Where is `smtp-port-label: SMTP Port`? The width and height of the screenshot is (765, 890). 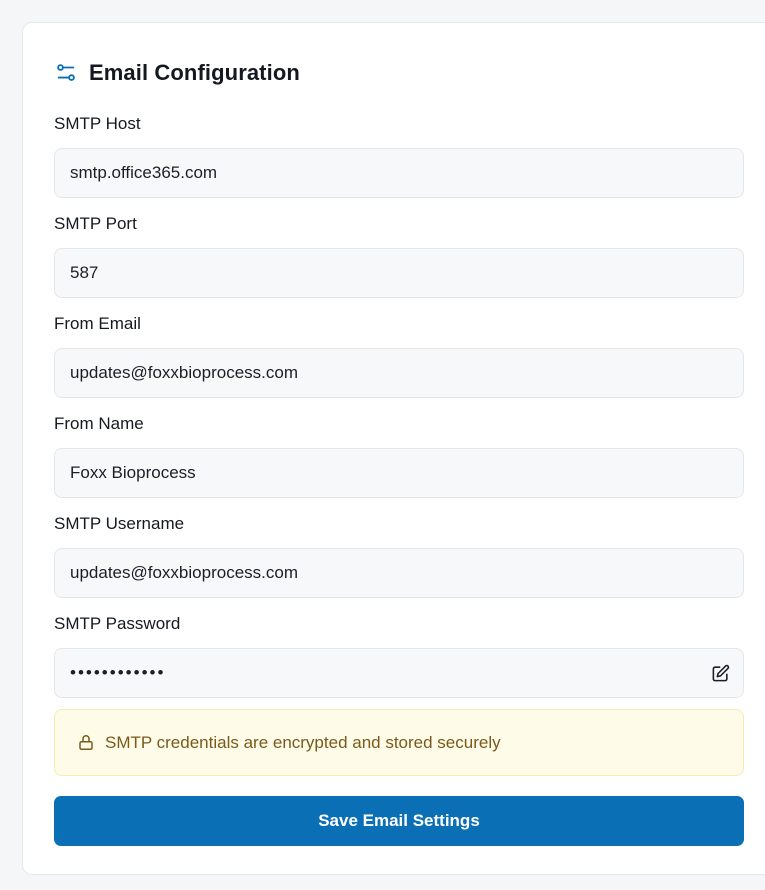
smtp-port-label: SMTP Port is located at coordinates (95, 223).